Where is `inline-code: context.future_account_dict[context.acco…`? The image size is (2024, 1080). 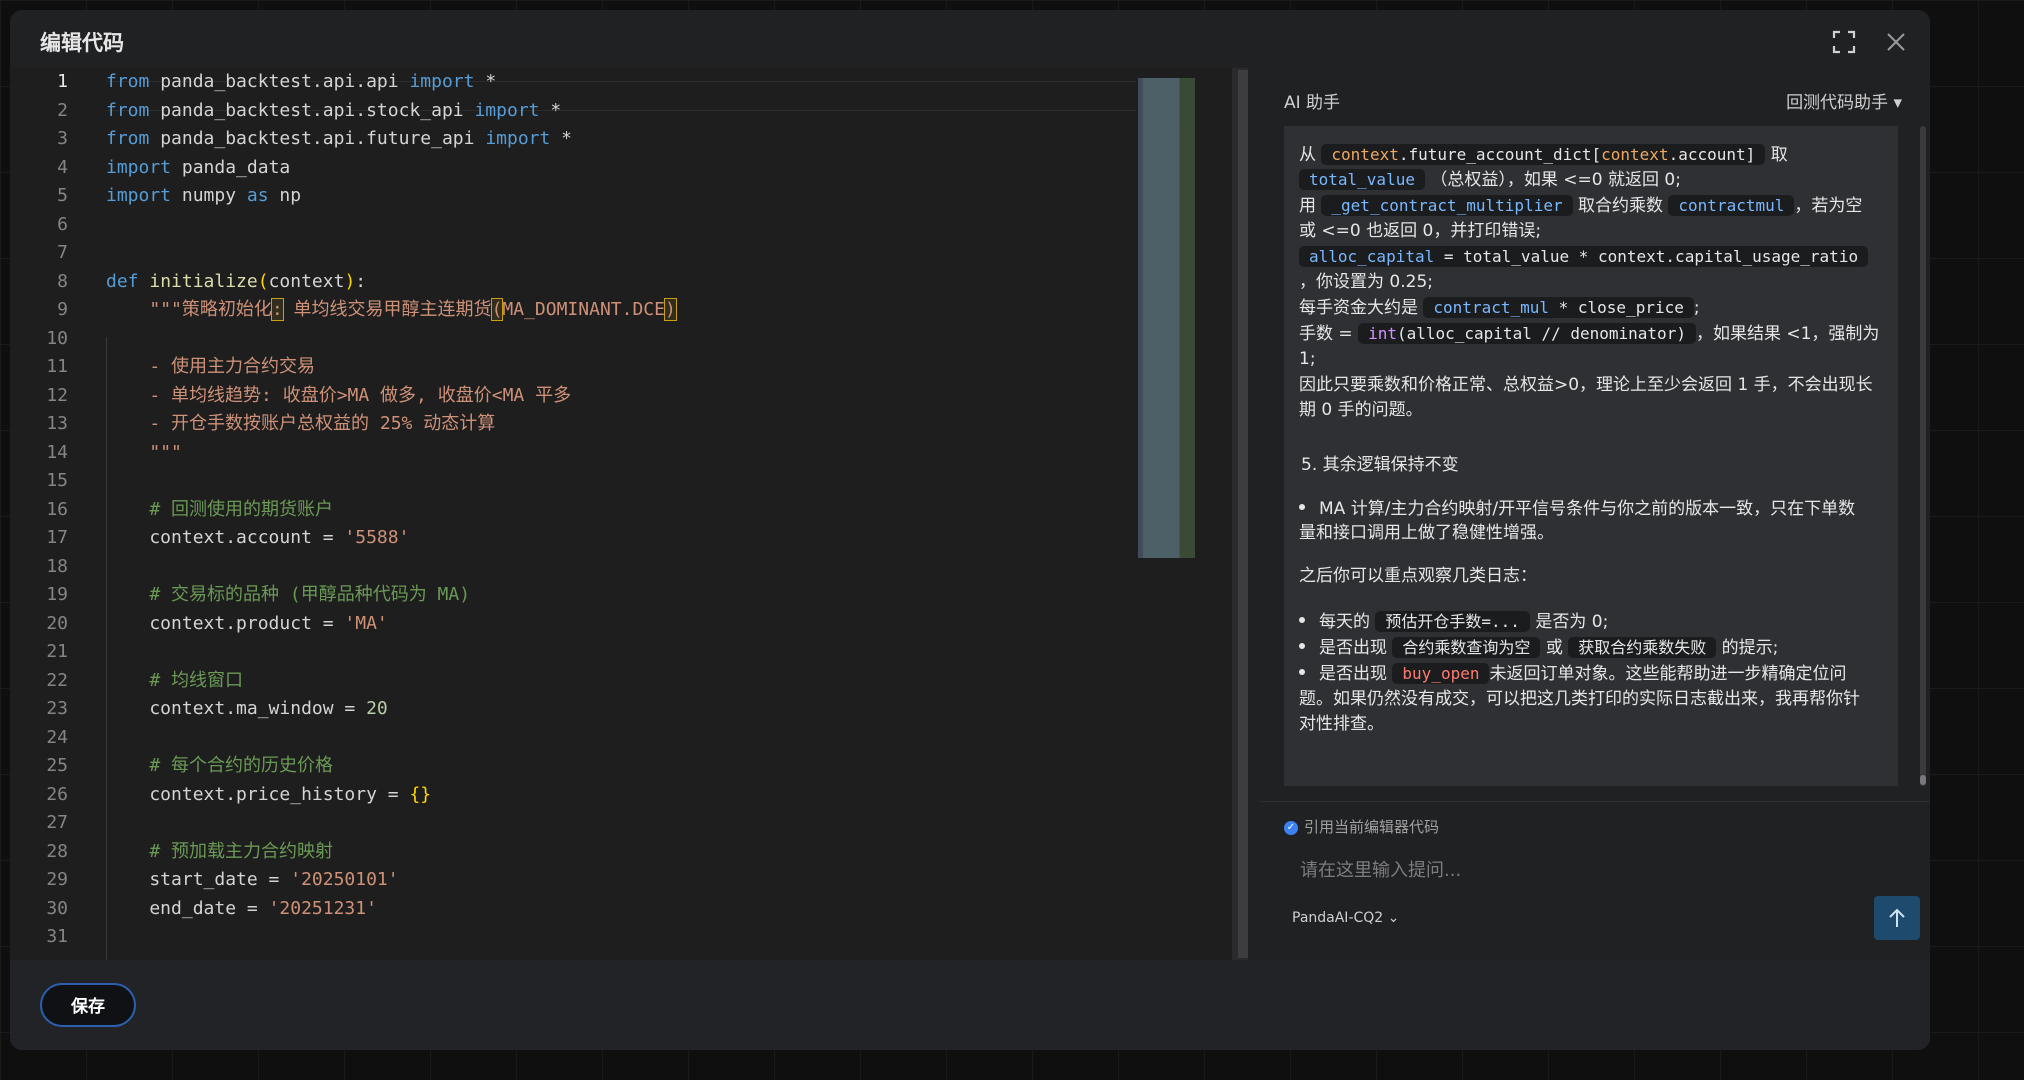
inline-code: context.future_account_dict[context.acco… is located at coordinates (1543, 154).